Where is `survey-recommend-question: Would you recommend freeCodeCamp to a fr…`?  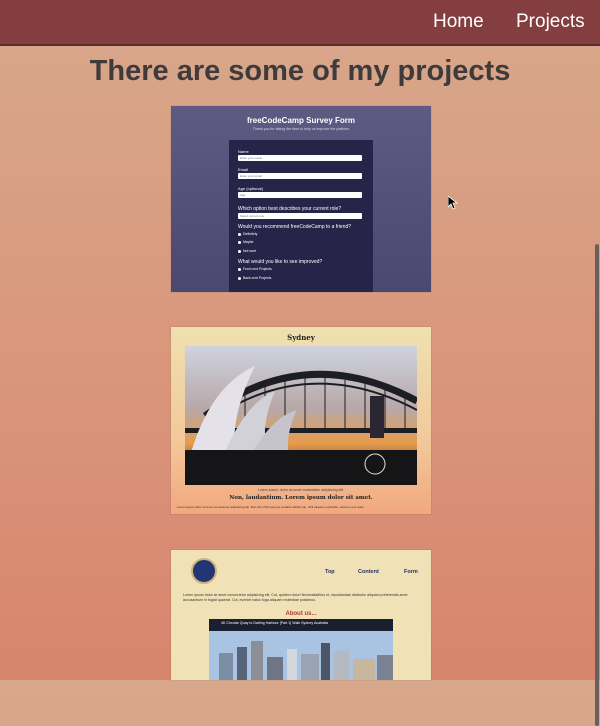
survey-recommend-question: Would you recommend freeCodeCamp to a fr… is located at coordinates (295, 227).